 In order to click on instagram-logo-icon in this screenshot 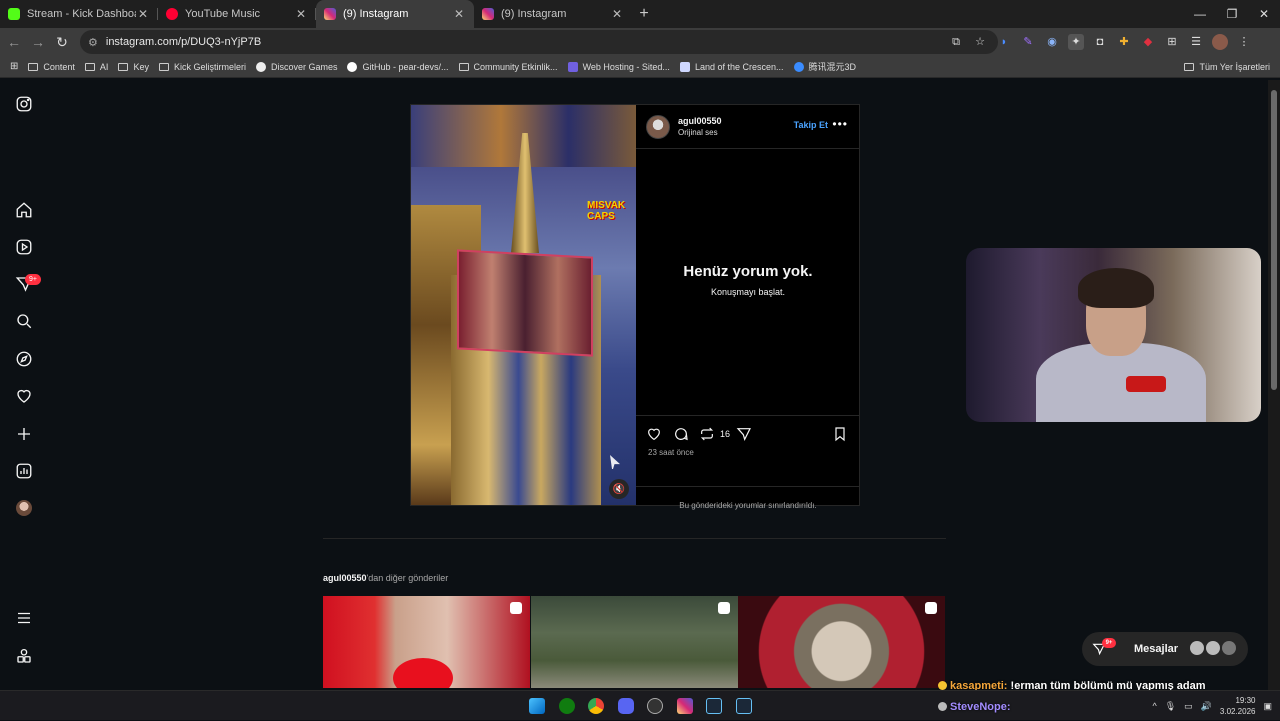, I will do `click(24, 104)`.